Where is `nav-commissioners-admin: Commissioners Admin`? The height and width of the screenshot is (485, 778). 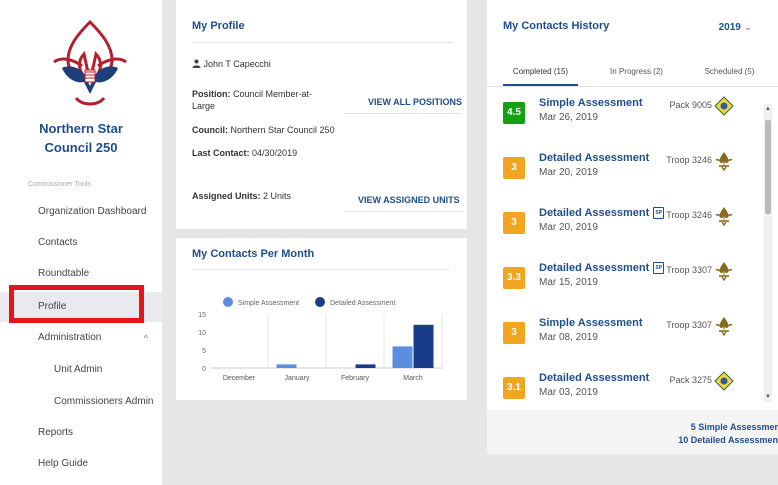 nav-commissioners-admin: Commissioners Admin is located at coordinates (81, 402).